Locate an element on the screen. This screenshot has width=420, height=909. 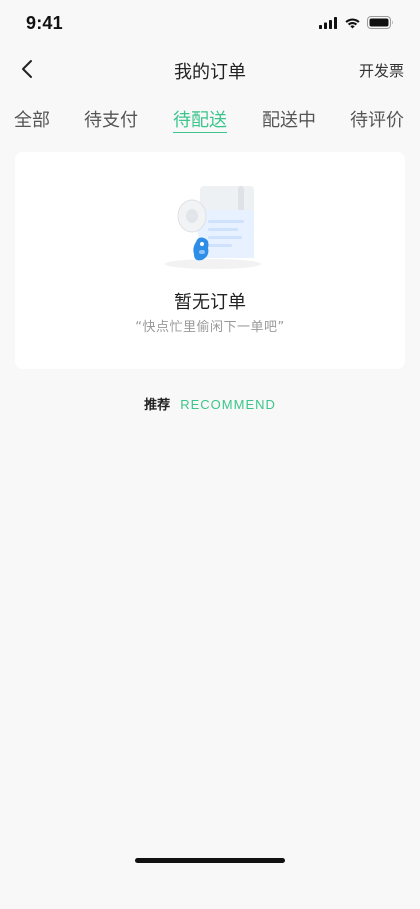
invoice-button: 开发票 is located at coordinates (381, 70).